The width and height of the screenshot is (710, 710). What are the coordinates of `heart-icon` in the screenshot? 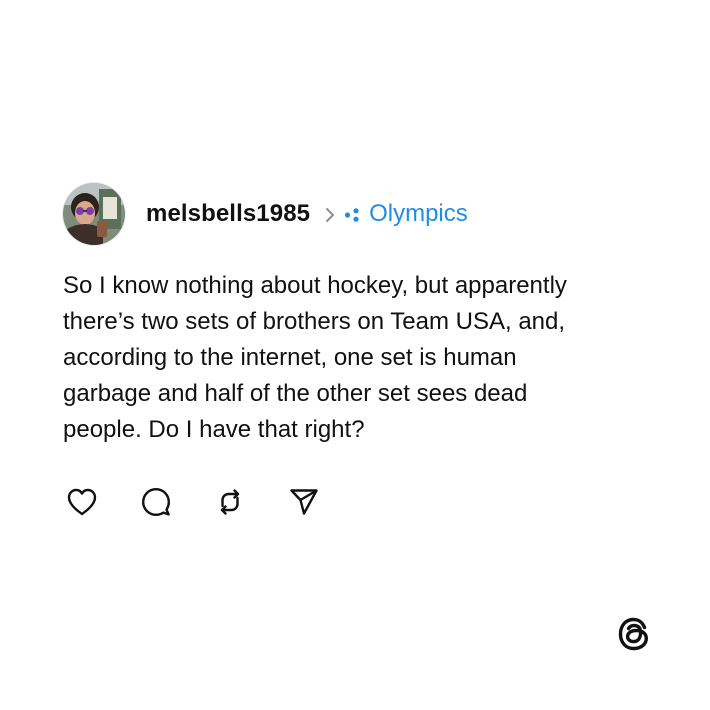 It's located at (82, 502).